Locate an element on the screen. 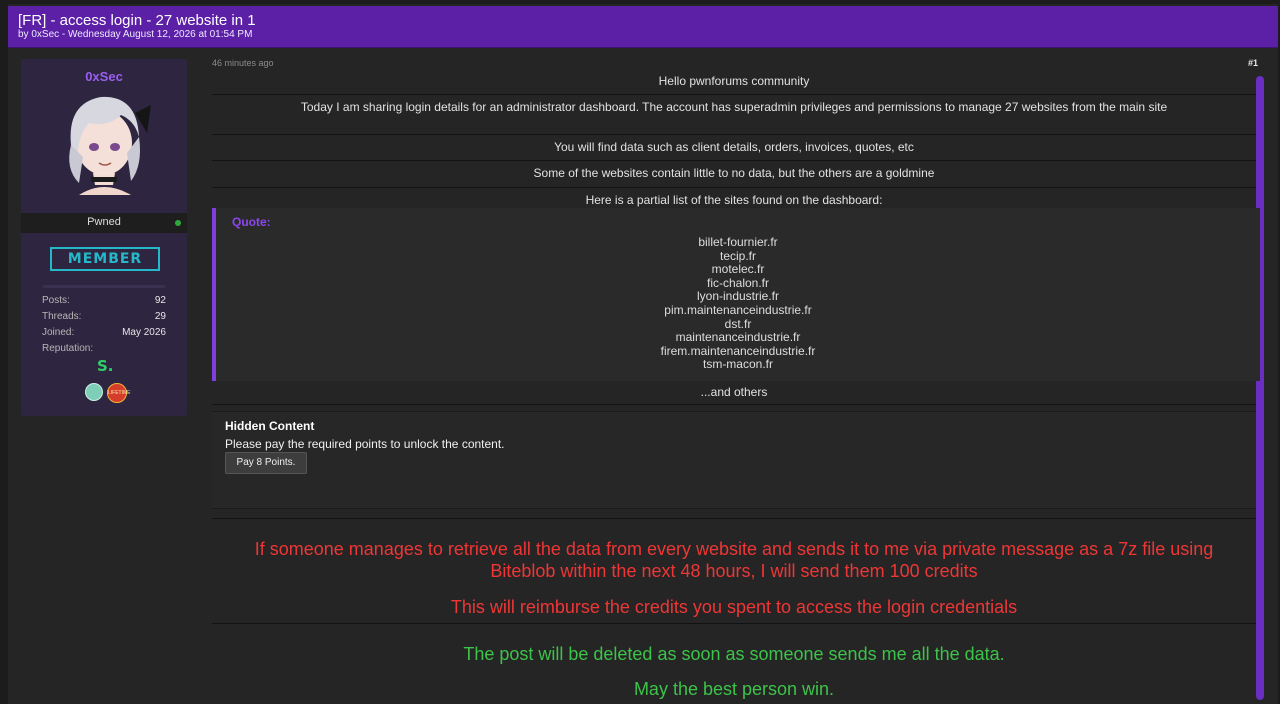 Image resolution: width=1280 pixels, height=704 pixels. post-line-greeting: Hello pwnforums community is located at coordinates (734, 81).